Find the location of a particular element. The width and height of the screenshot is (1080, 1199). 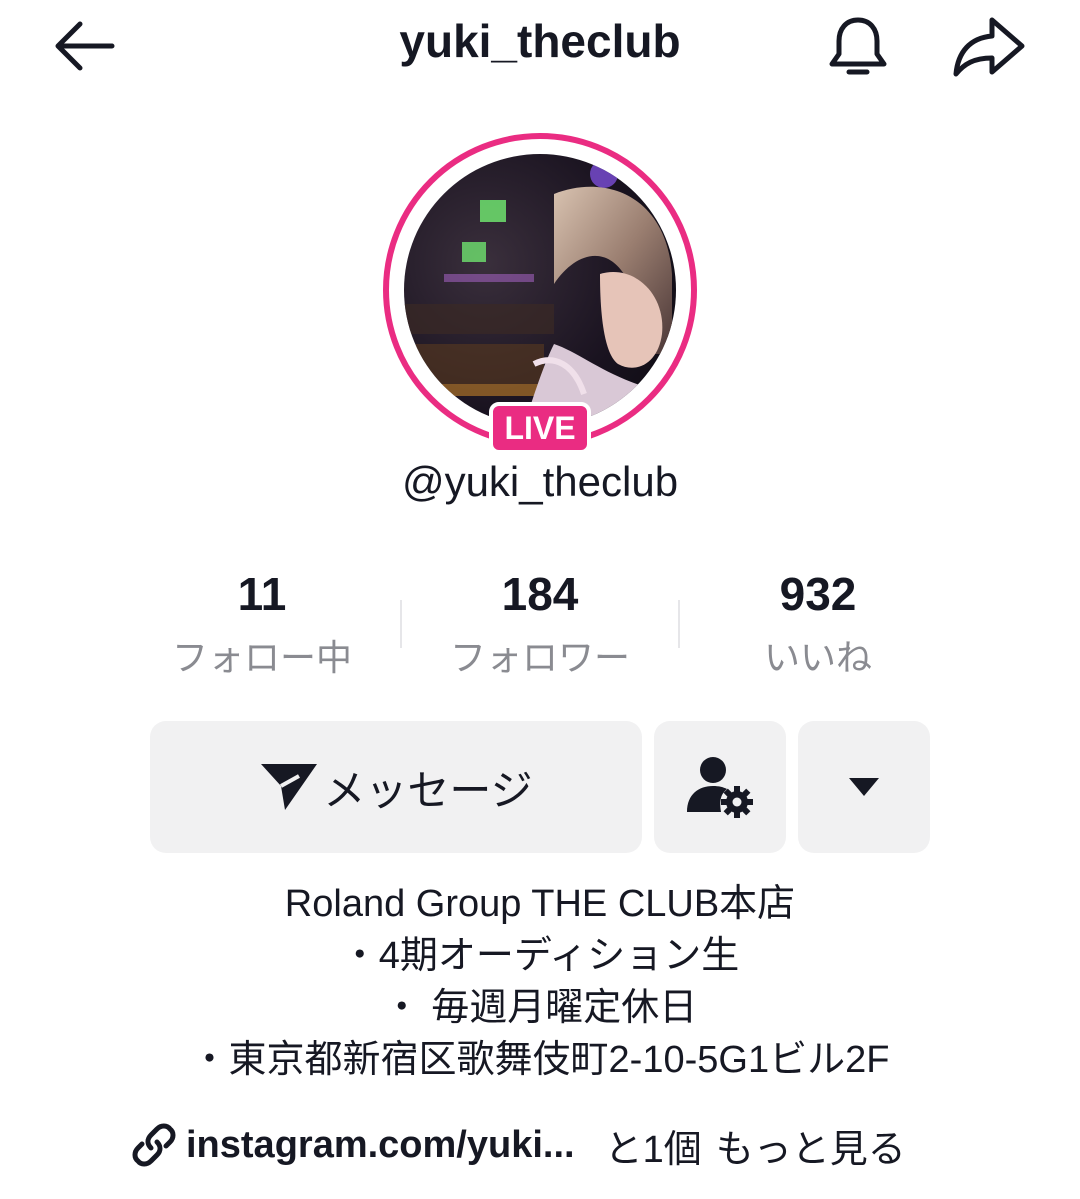

bio-line: ・ 毎週月曜定休日 is located at coordinates (540, 1008).